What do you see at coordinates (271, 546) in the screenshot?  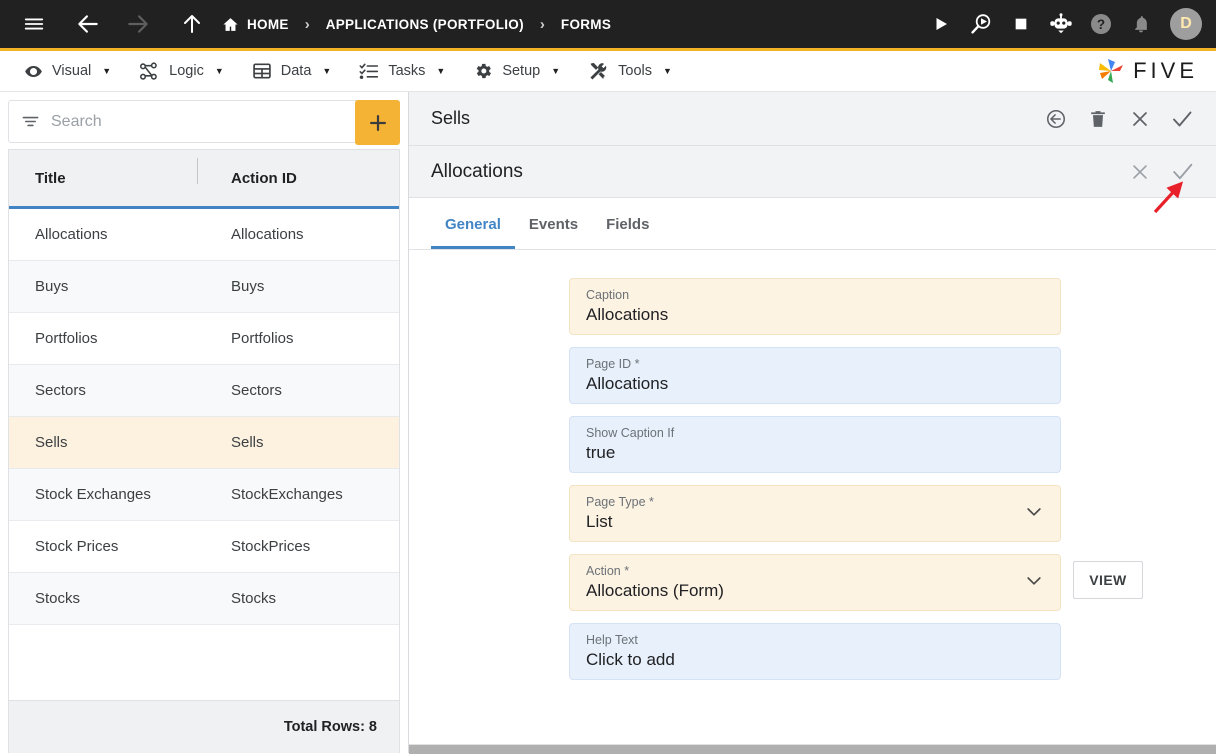 I see `cell-action-id: StockPrices` at bounding box center [271, 546].